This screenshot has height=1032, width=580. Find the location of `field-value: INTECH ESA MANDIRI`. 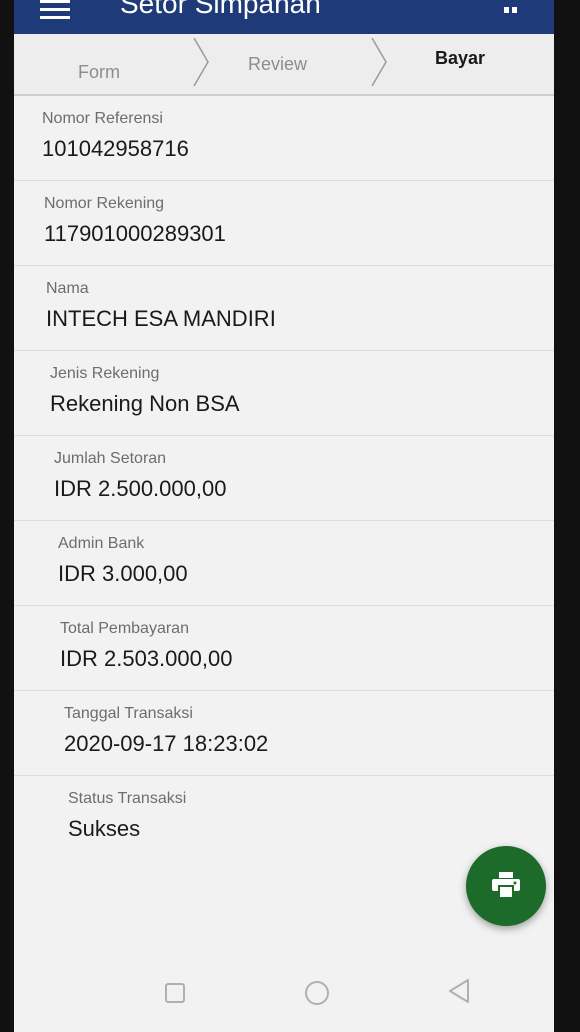

field-value: INTECH ESA MANDIRI is located at coordinates (161, 318).